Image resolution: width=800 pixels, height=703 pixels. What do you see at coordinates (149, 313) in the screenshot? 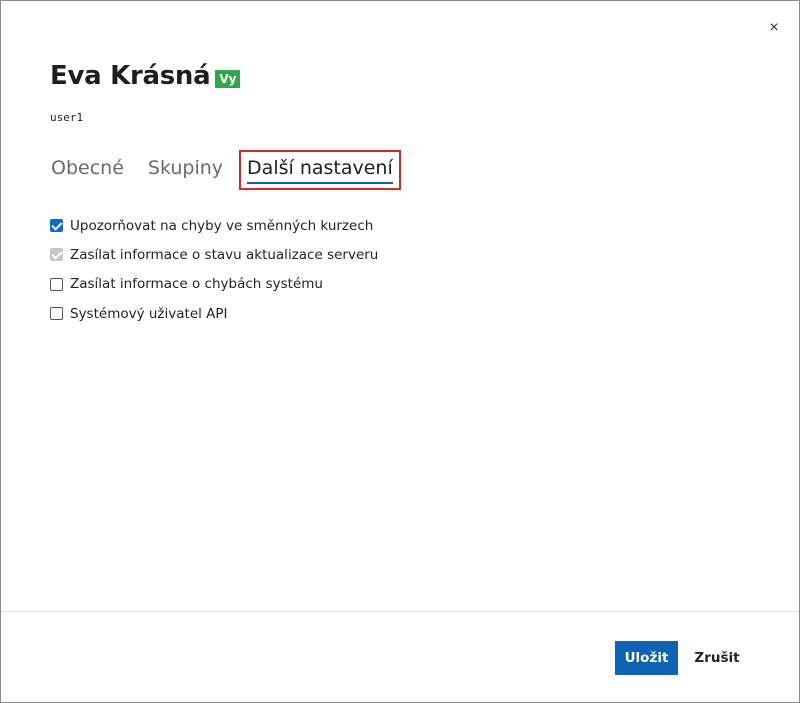
I see `option-label: Systémový uživatel API` at bounding box center [149, 313].